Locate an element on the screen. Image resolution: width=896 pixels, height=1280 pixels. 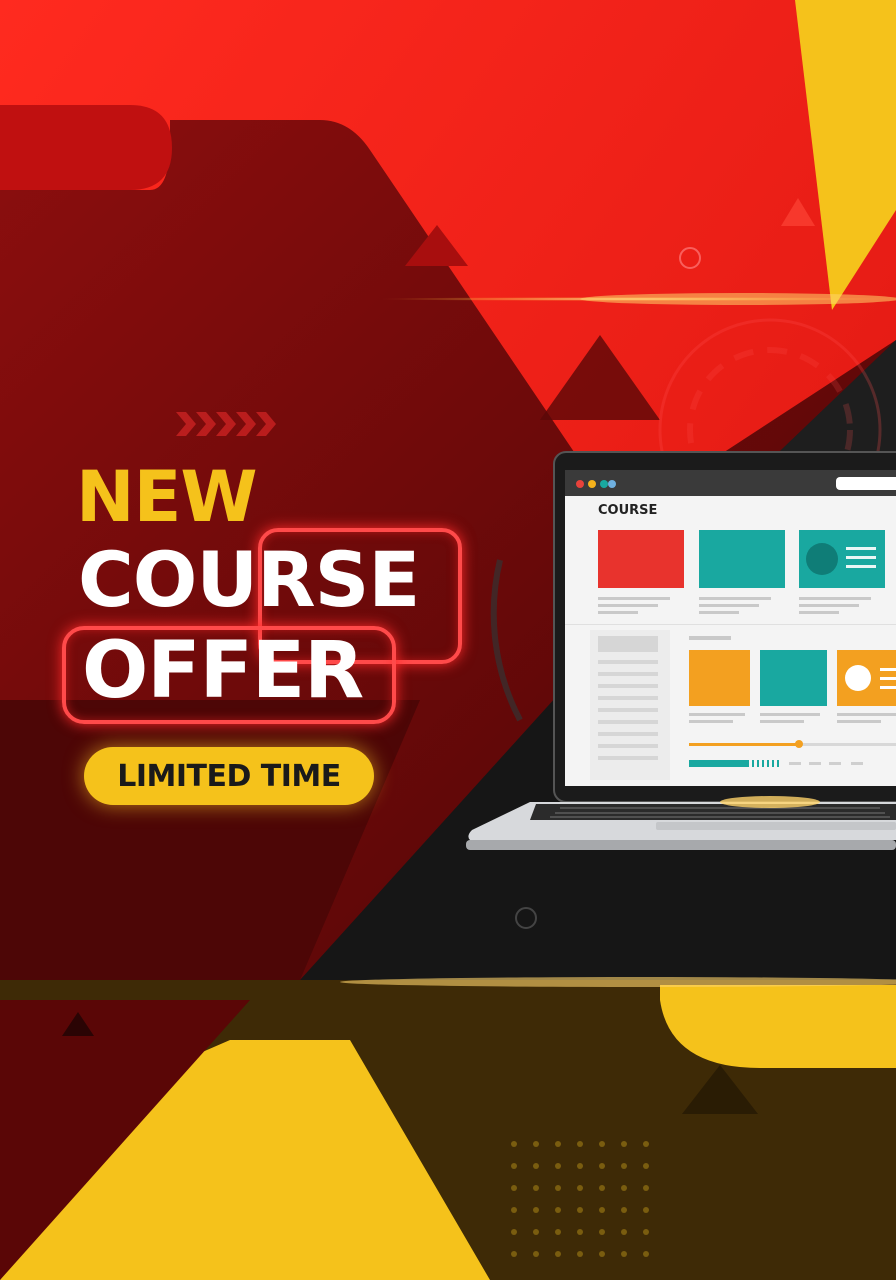
progress-slider-fill is located at coordinates (744, 744).